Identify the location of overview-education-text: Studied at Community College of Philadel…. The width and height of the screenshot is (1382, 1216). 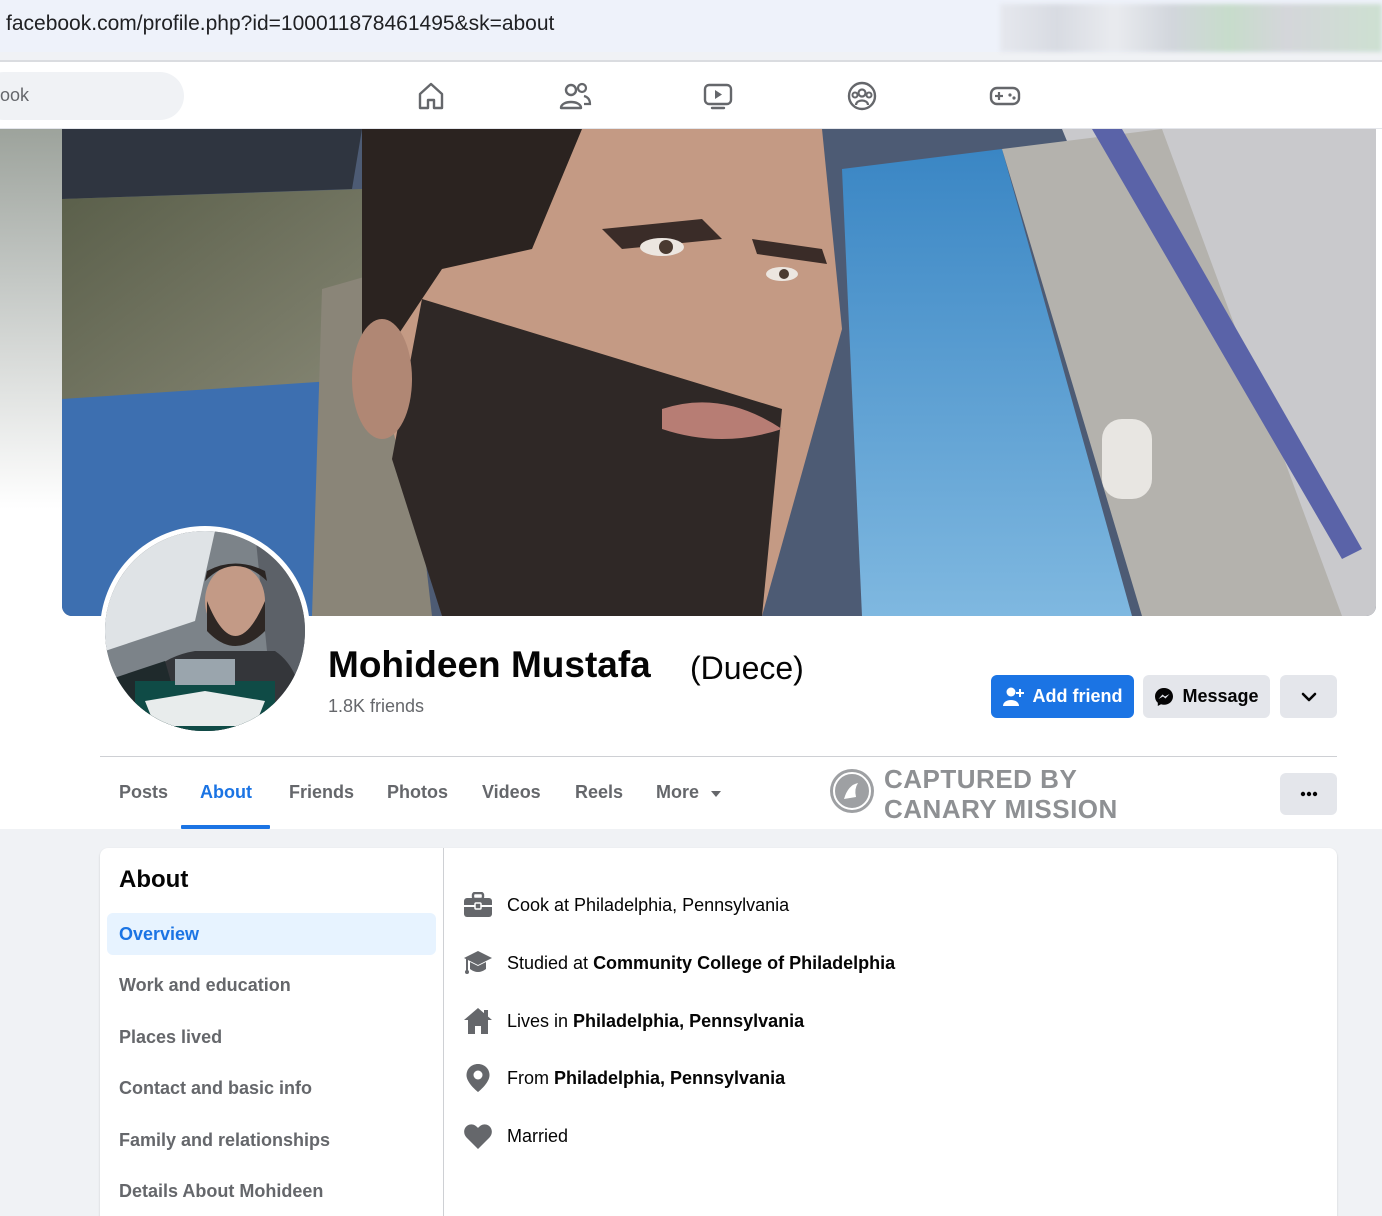
(701, 962).